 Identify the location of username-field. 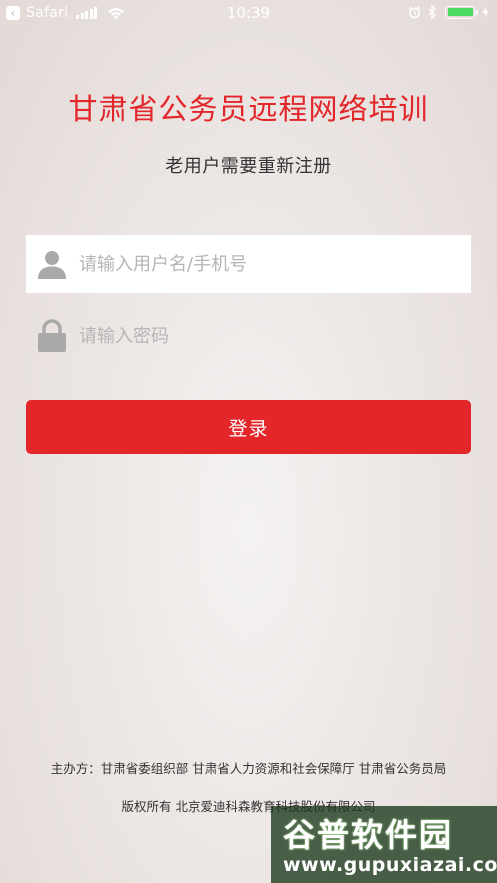
(248, 264).